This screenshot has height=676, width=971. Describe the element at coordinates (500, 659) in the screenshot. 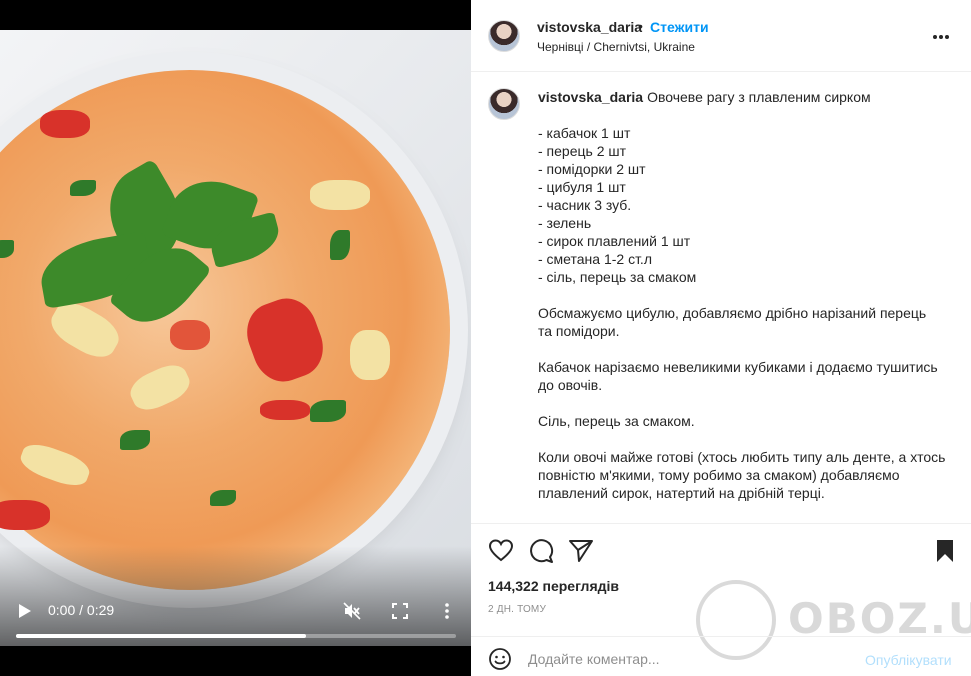

I see `emoji-smile-icon` at that location.